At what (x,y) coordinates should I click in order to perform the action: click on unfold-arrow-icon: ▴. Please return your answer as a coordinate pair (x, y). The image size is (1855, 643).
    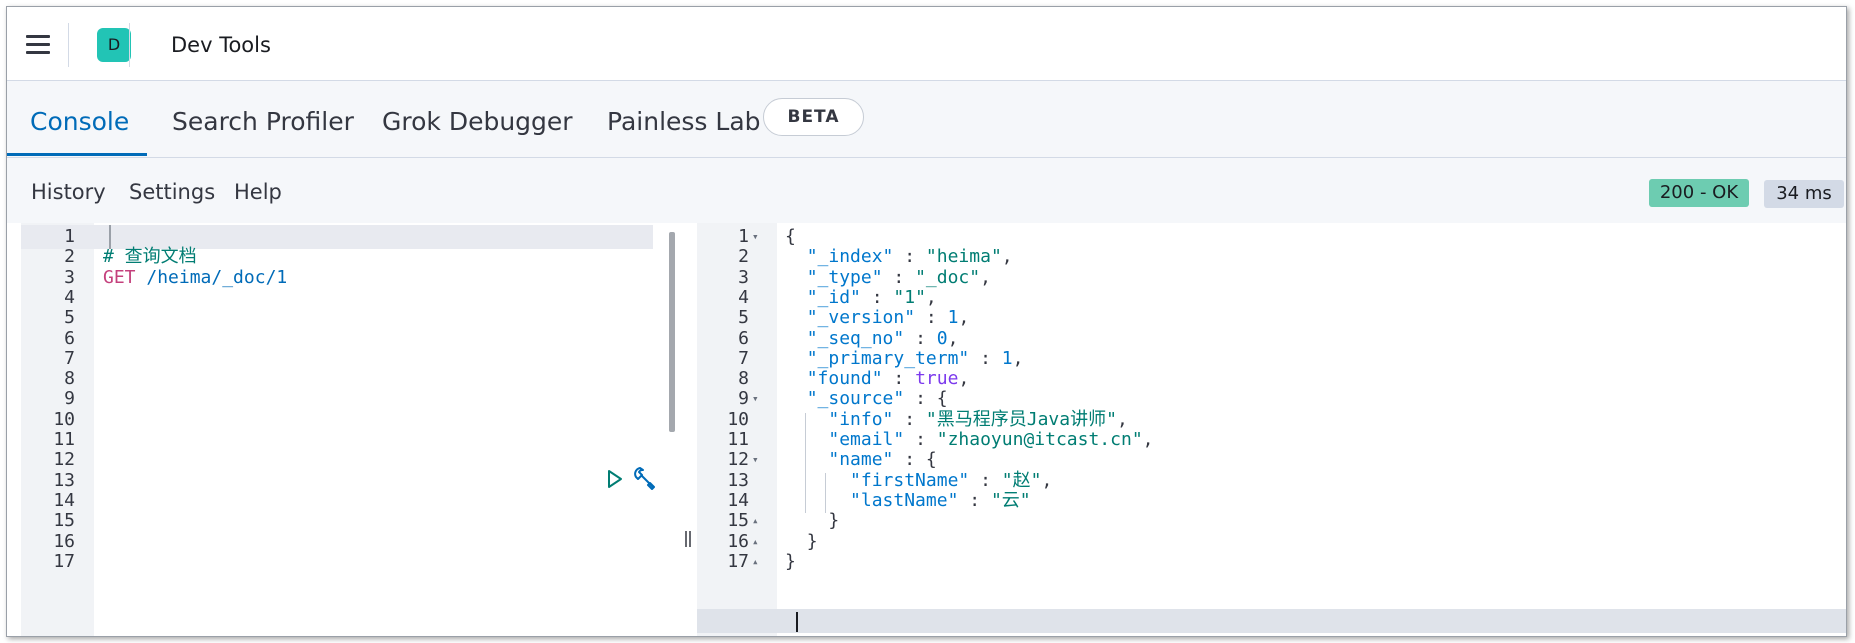
    Looking at the image, I should click on (755, 562).